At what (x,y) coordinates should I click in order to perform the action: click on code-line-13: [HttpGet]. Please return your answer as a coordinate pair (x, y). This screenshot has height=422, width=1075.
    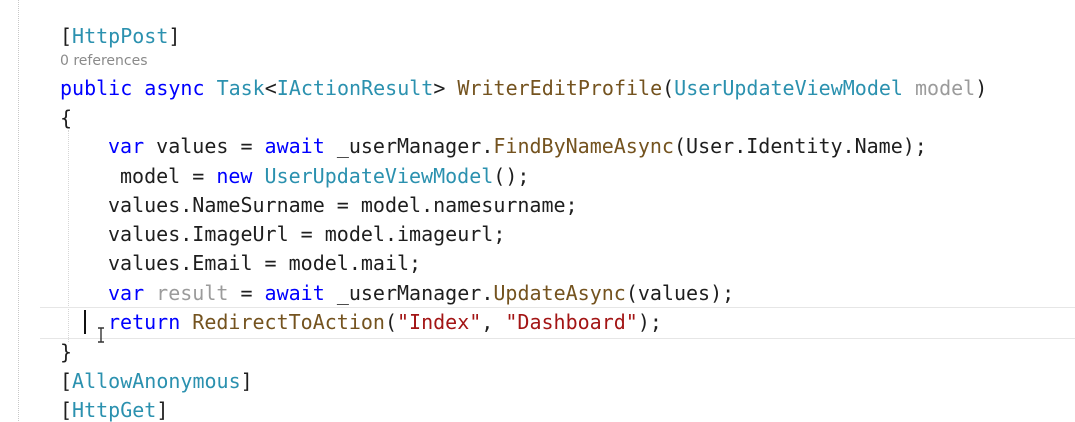
    Looking at the image, I should click on (114, 410).